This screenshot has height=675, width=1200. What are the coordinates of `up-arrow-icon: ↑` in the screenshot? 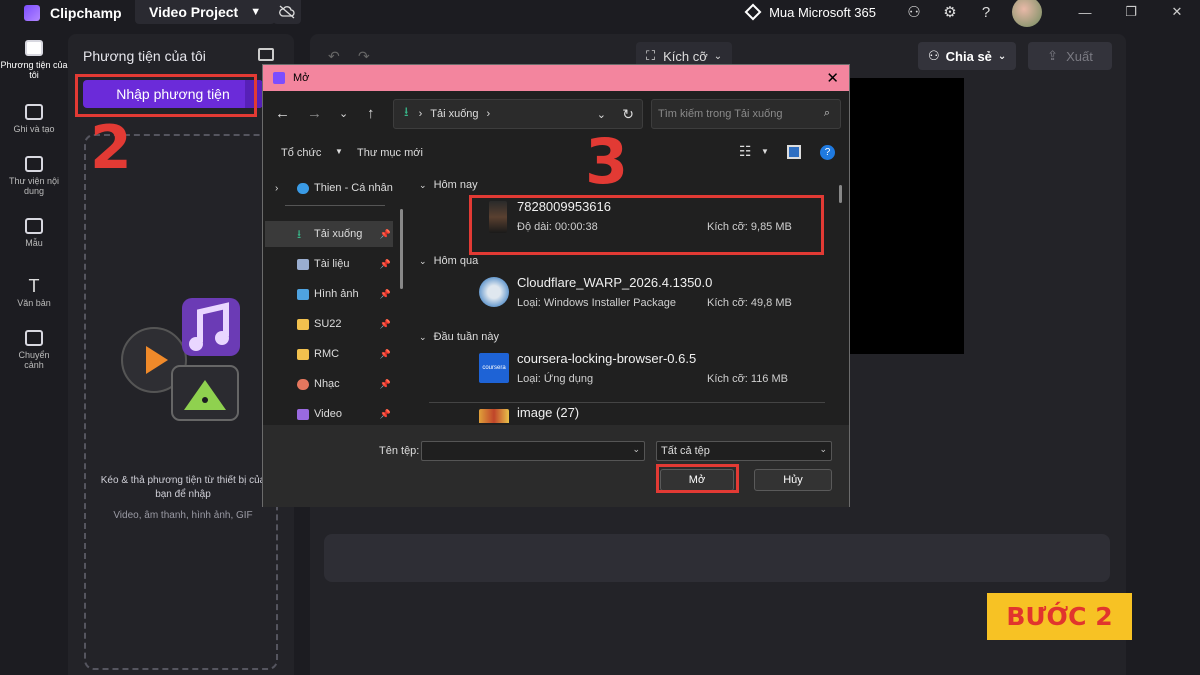 It's located at (371, 113).